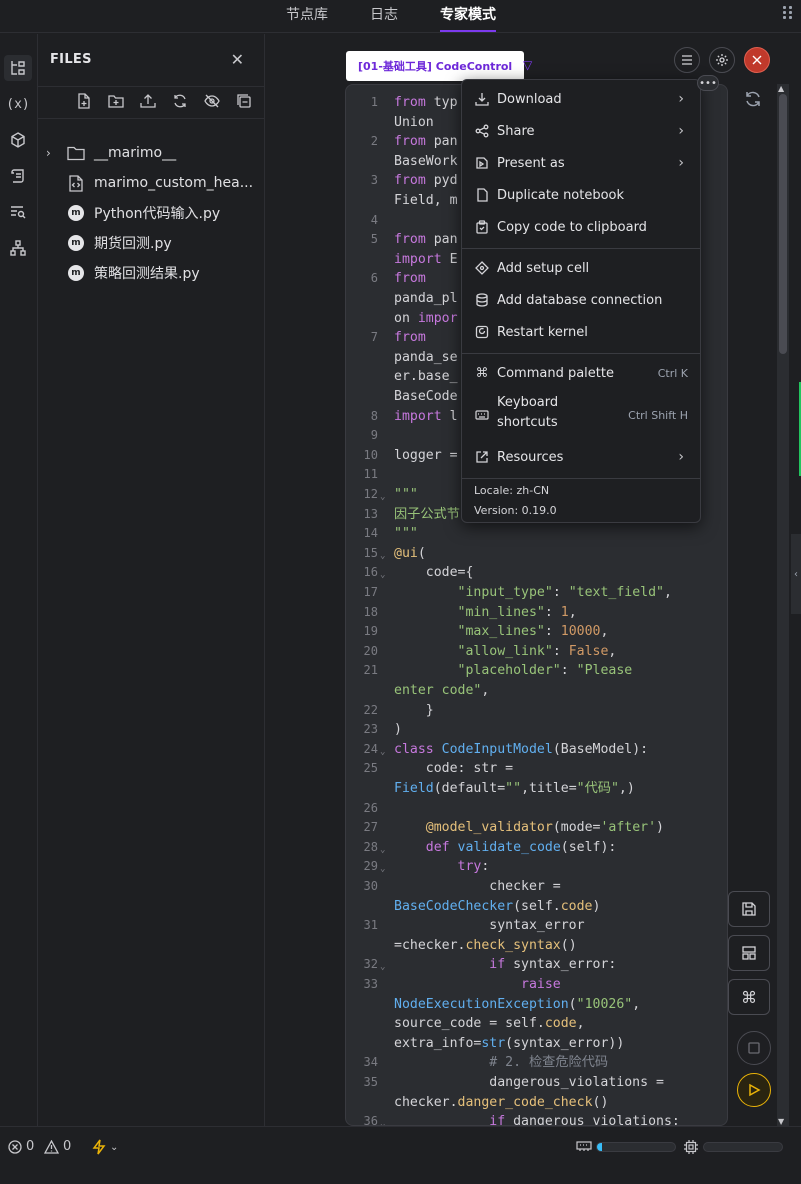  Describe the element at coordinates (370, 984) in the screenshot. I see `line-number: 33` at that location.